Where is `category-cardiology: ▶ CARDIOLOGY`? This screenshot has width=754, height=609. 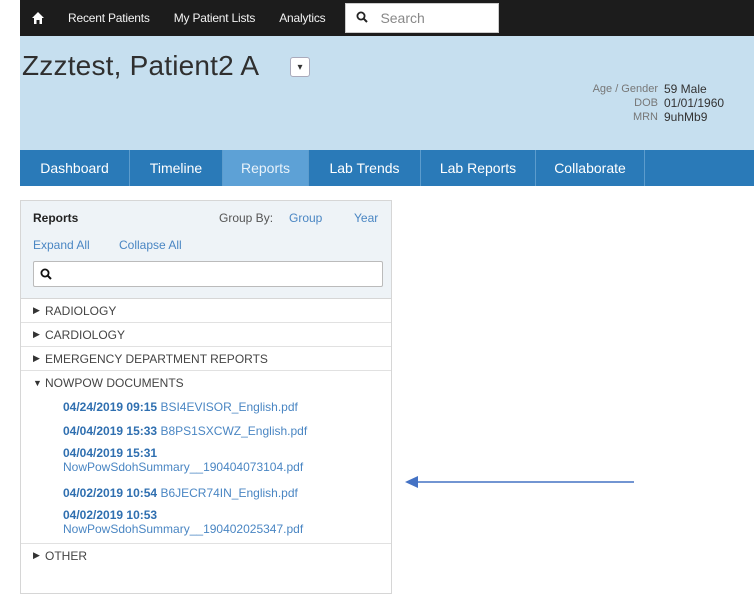 category-cardiology: ▶ CARDIOLOGY is located at coordinates (206, 335).